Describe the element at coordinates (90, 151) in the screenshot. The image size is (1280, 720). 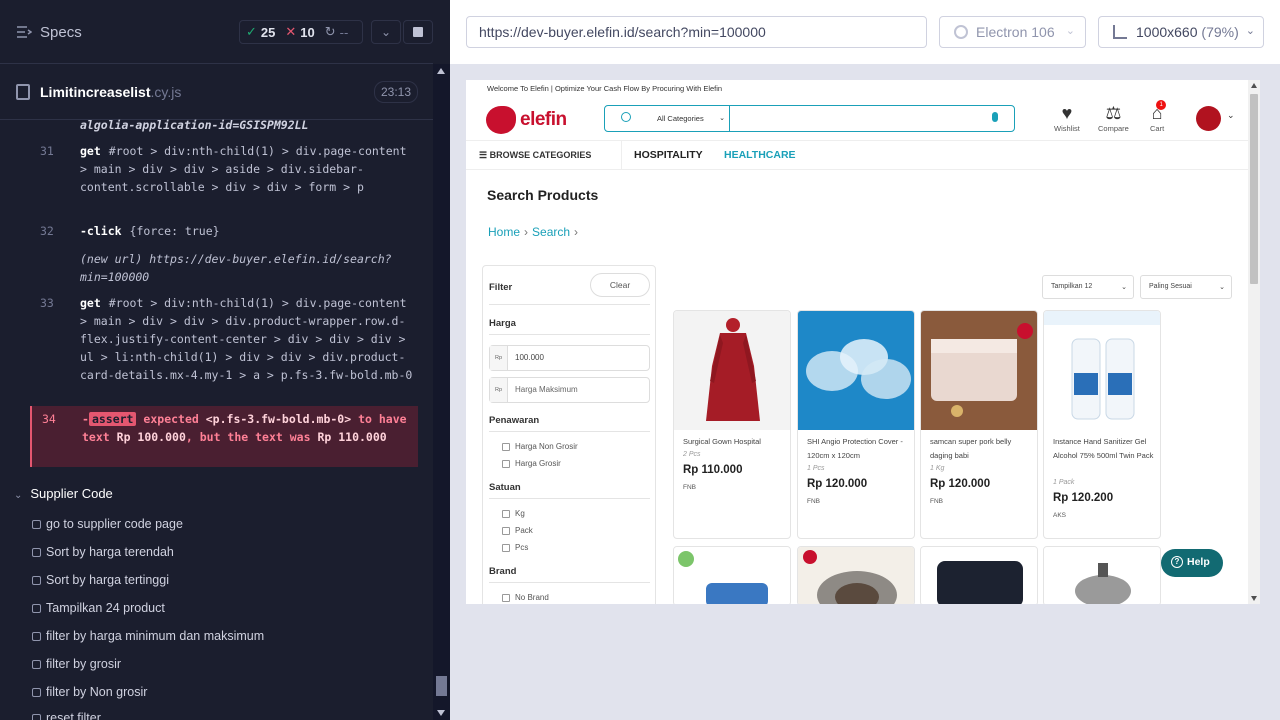
I see `command-name: get` at that location.